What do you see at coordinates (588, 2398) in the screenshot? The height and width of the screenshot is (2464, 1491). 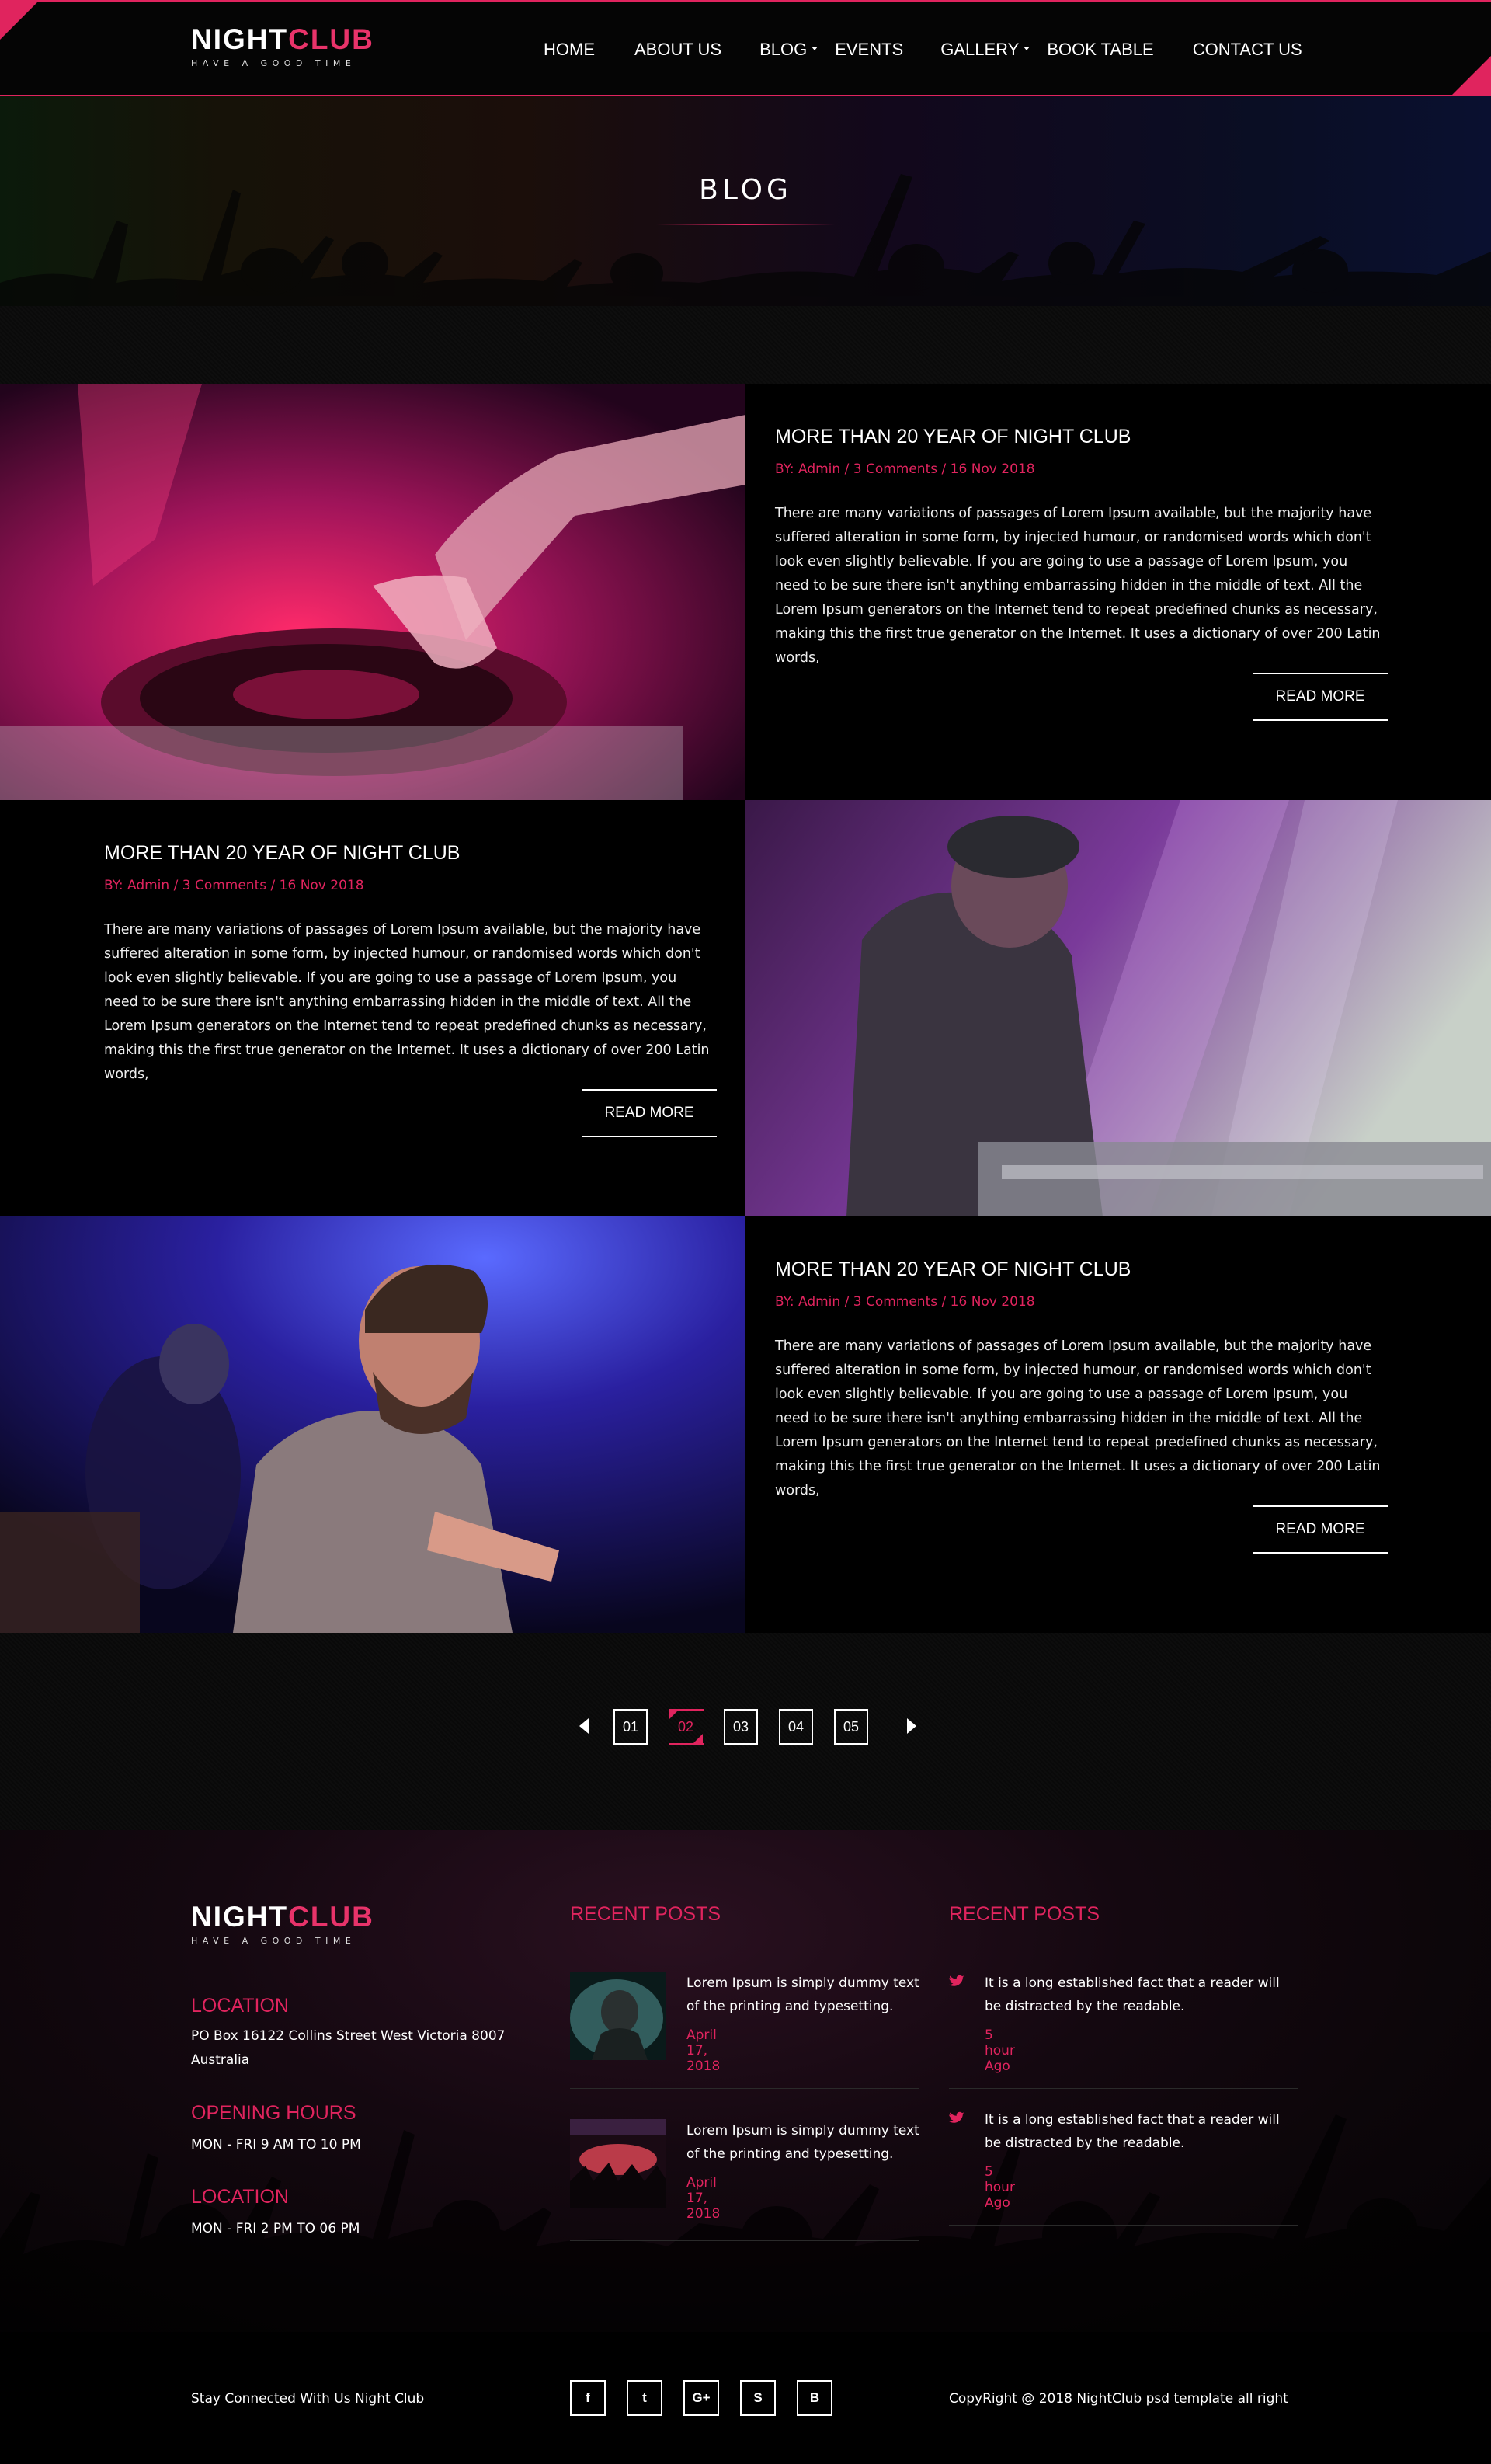 I see `facebook-icon: f` at bounding box center [588, 2398].